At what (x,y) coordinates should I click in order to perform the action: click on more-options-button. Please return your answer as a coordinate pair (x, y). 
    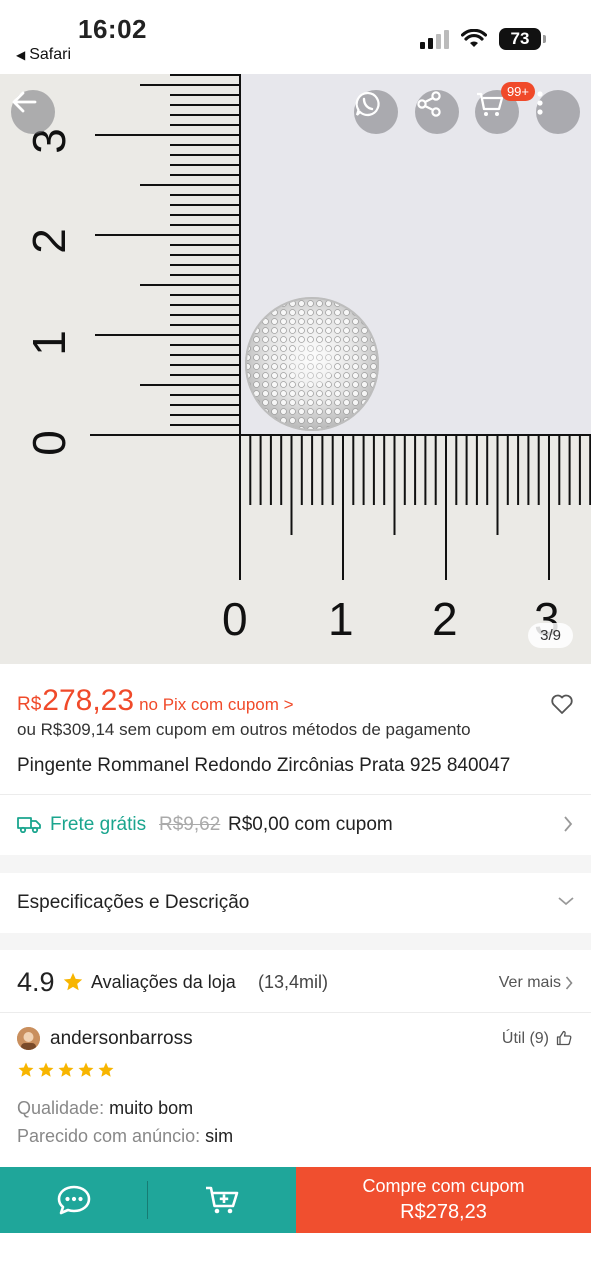
    Looking at the image, I should click on (558, 112).